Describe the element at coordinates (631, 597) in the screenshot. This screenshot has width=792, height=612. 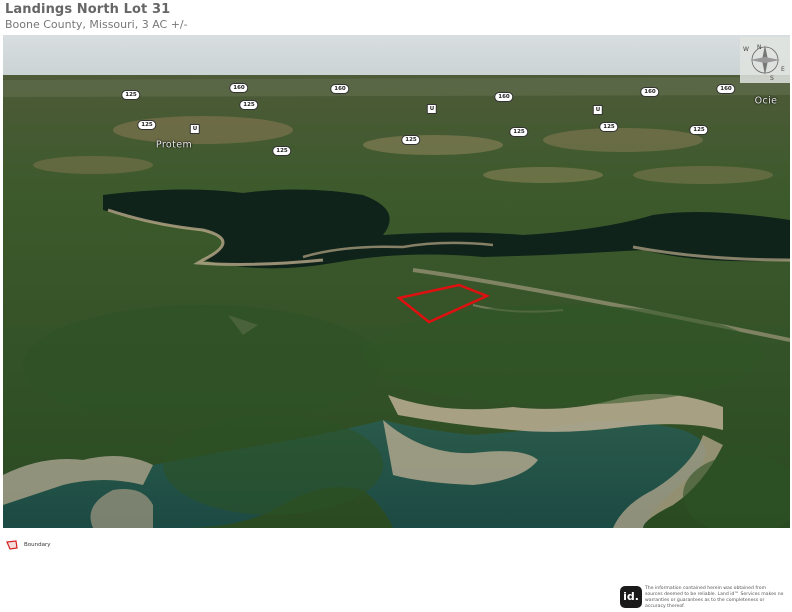
I see `landid-logo: id.` at that location.